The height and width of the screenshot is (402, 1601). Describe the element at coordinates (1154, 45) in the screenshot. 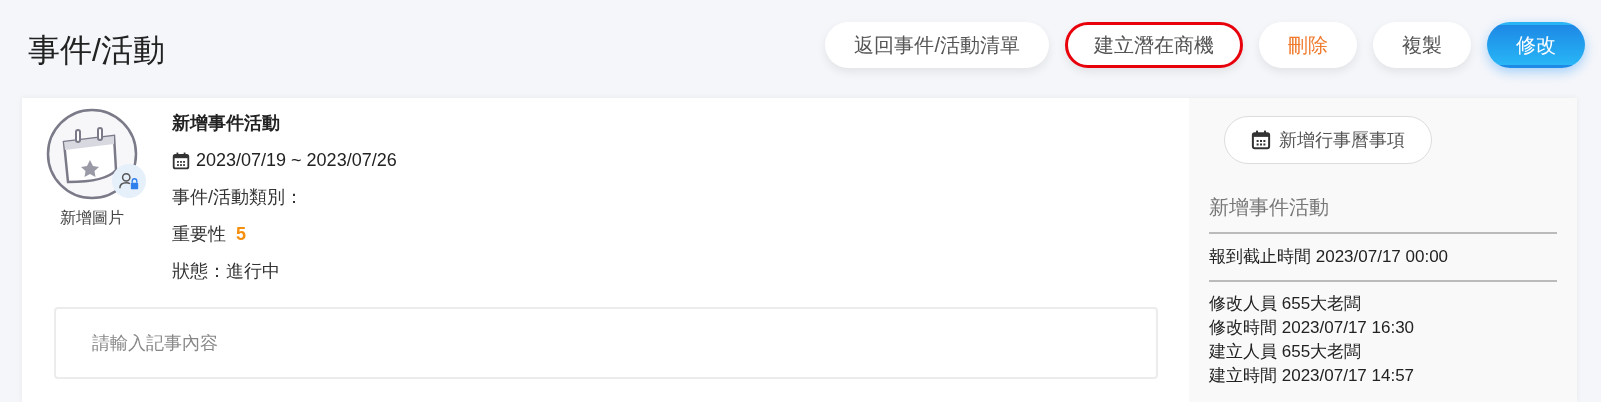

I see `action-button: 建立潛在商機` at that location.